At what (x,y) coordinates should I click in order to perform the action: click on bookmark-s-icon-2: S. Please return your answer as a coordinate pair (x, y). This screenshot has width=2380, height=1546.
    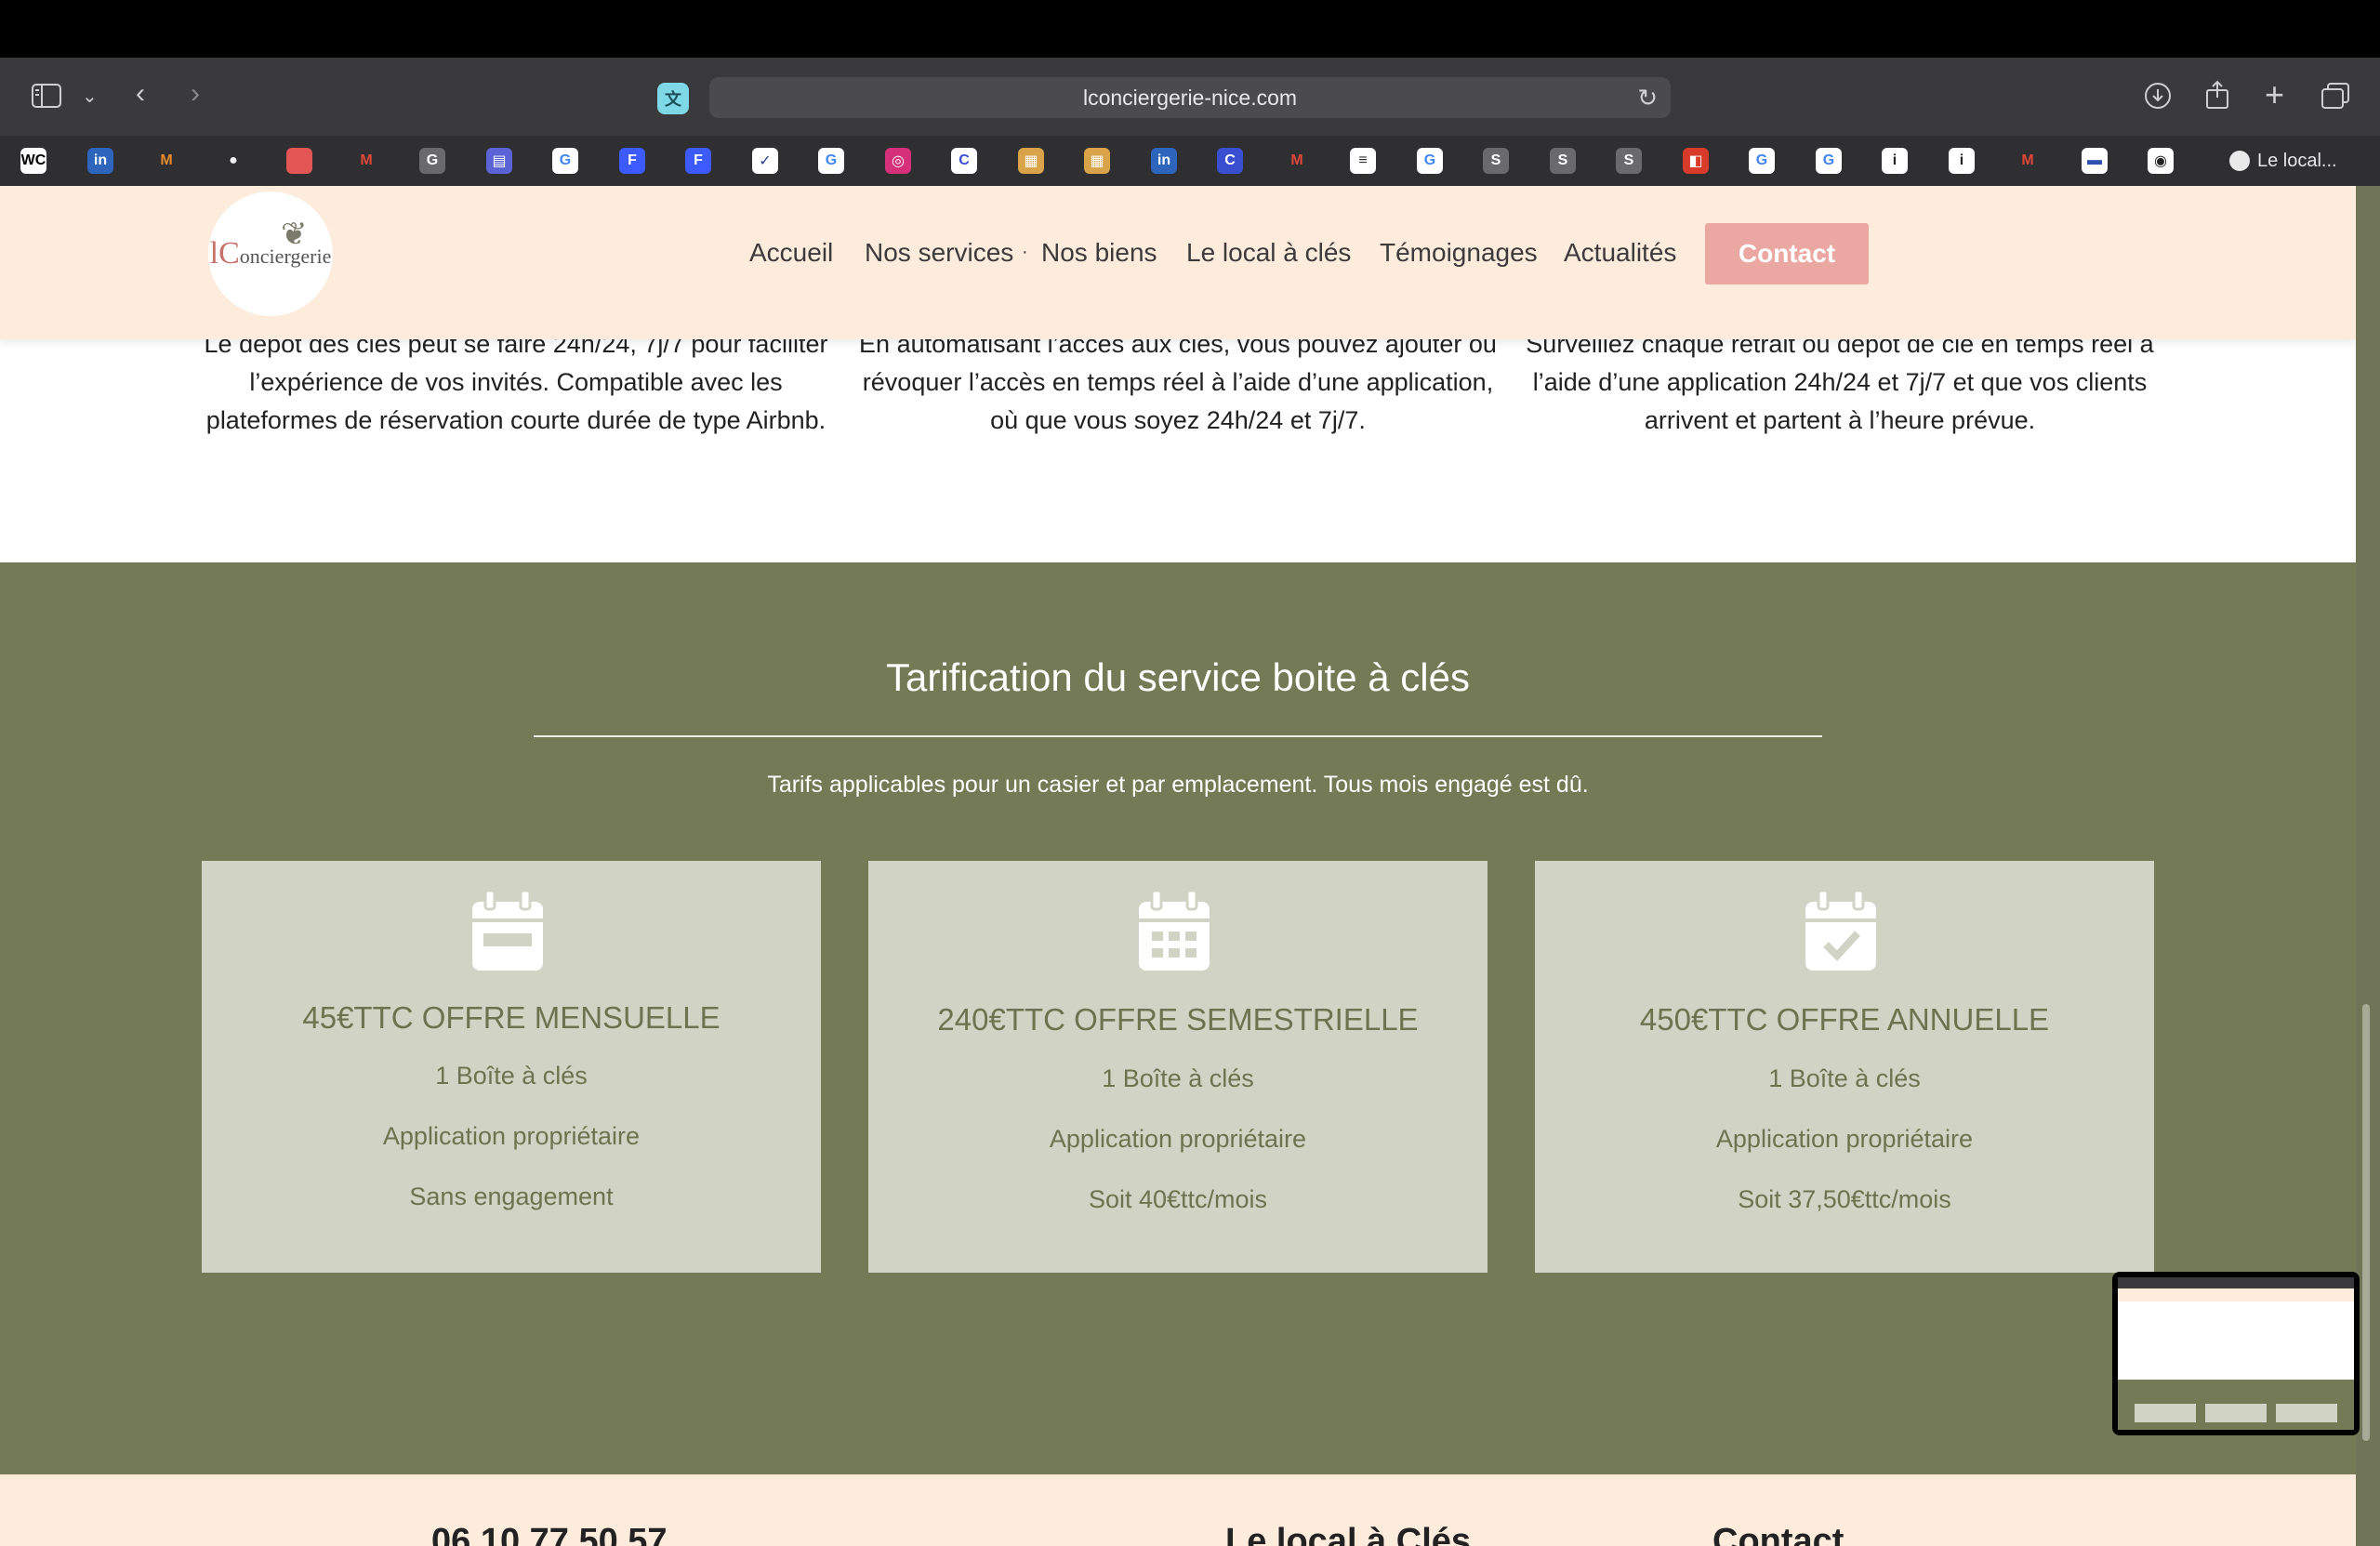
    Looking at the image, I should click on (1563, 161).